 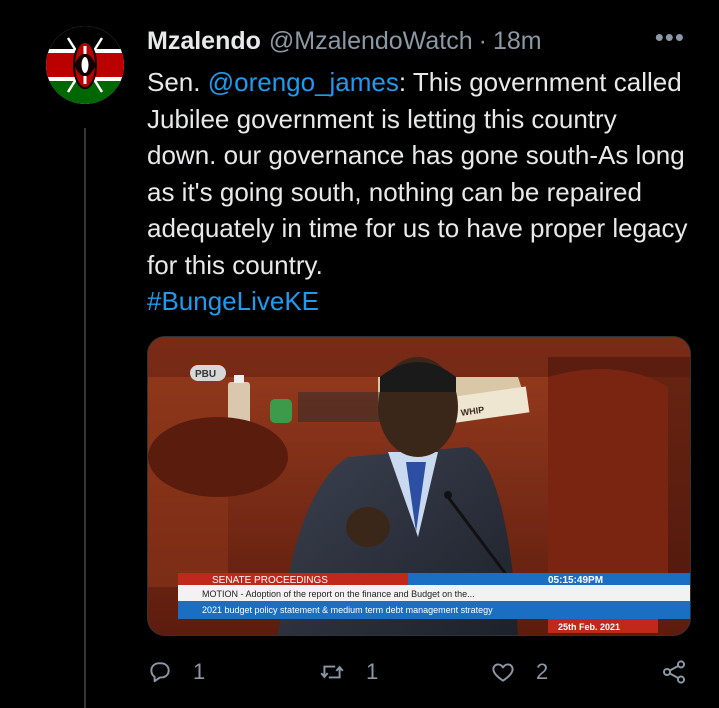 I want to click on share-icon, so click(x=674, y=672).